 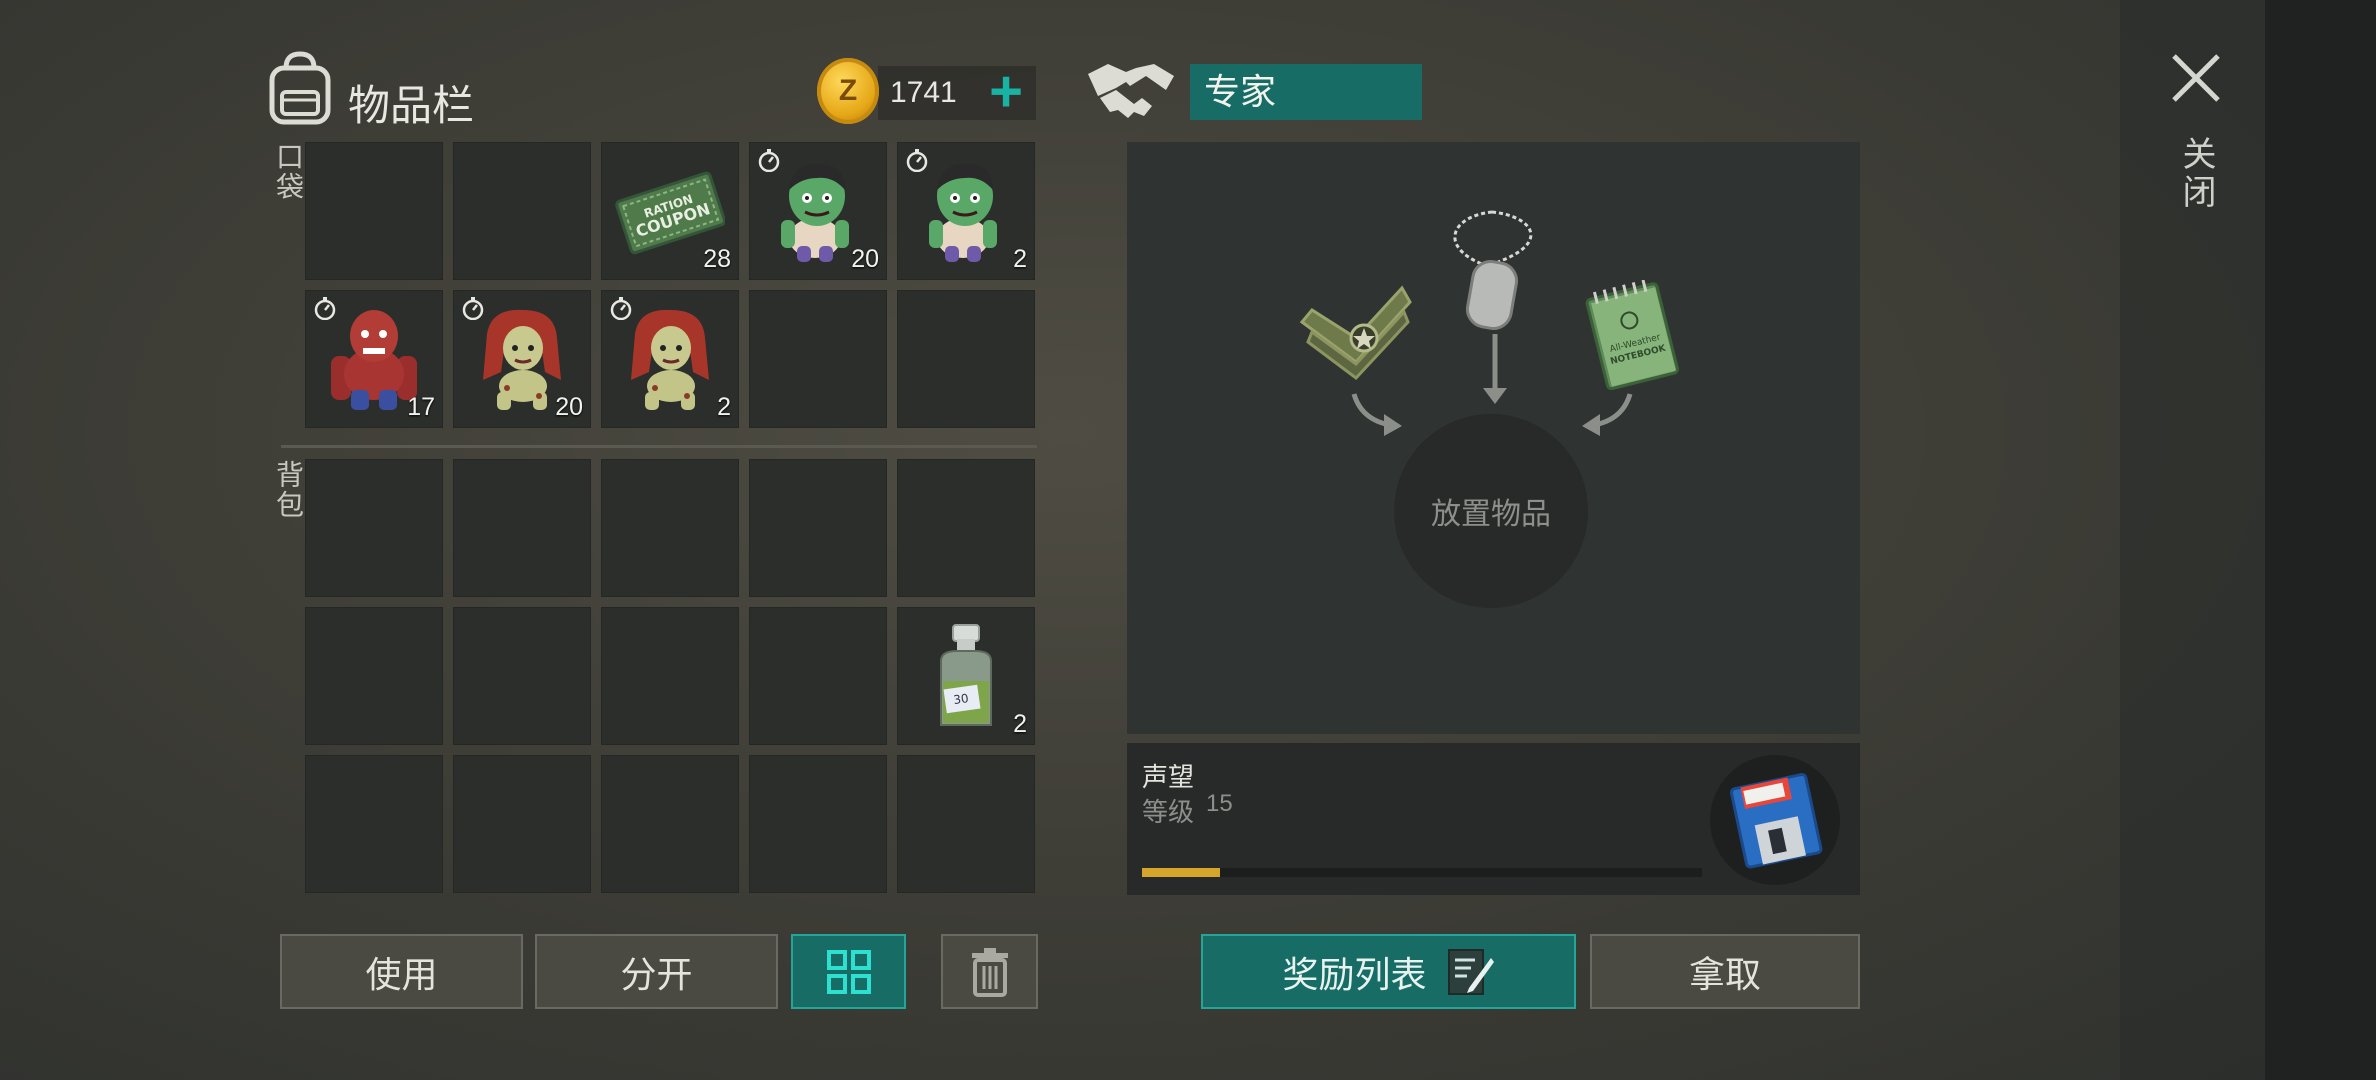 I want to click on chemical-bottle-icon: 30, so click(x=966, y=675).